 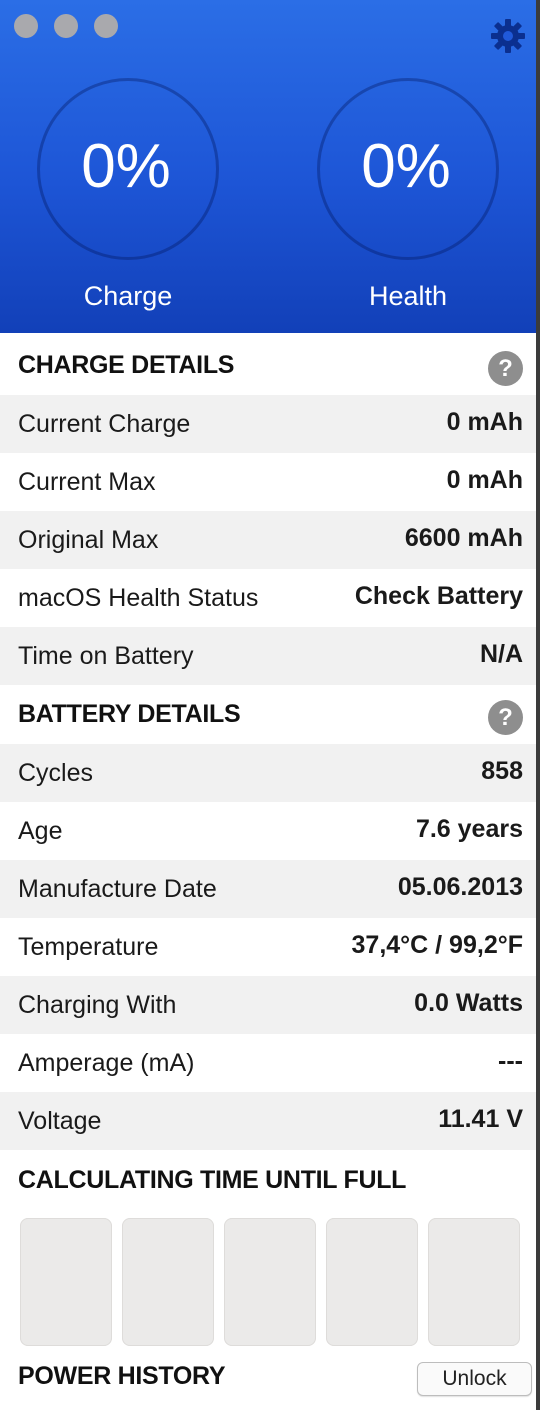 I want to click on row-value: 37,4°C / 99,2°F, so click(x=437, y=945).